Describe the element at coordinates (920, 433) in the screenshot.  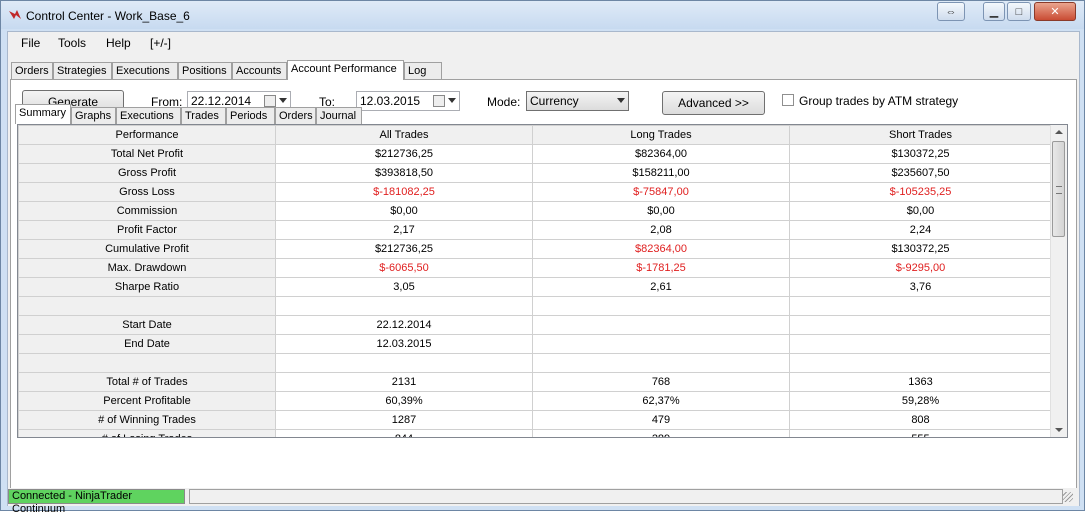
I see `metric-value: 555` at that location.